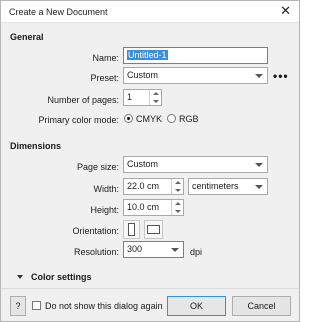  I want to click on units-select: centimeters, so click(228, 186).